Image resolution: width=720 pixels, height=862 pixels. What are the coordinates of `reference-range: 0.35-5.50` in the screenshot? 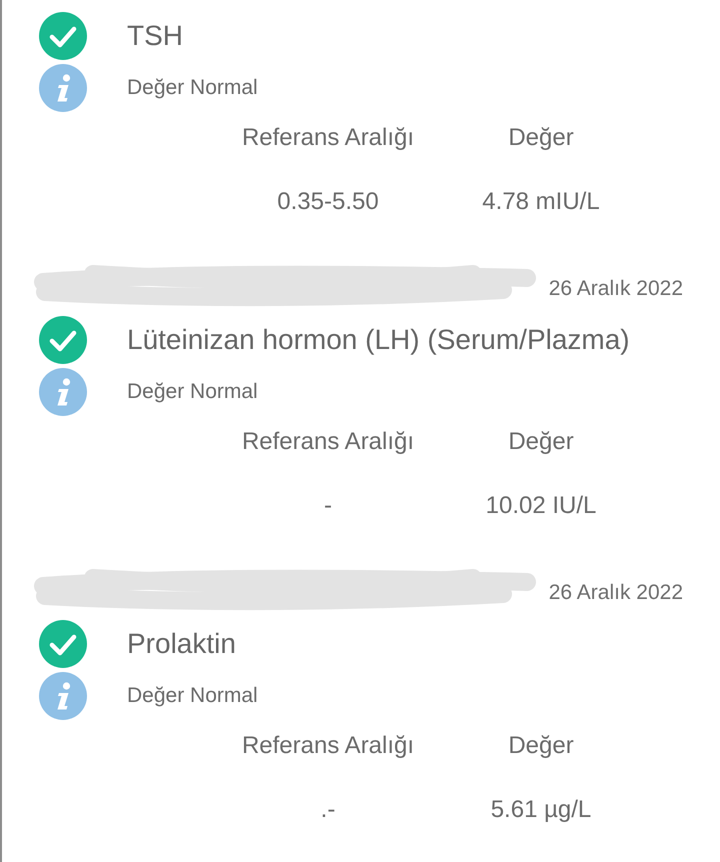 It's located at (328, 202).